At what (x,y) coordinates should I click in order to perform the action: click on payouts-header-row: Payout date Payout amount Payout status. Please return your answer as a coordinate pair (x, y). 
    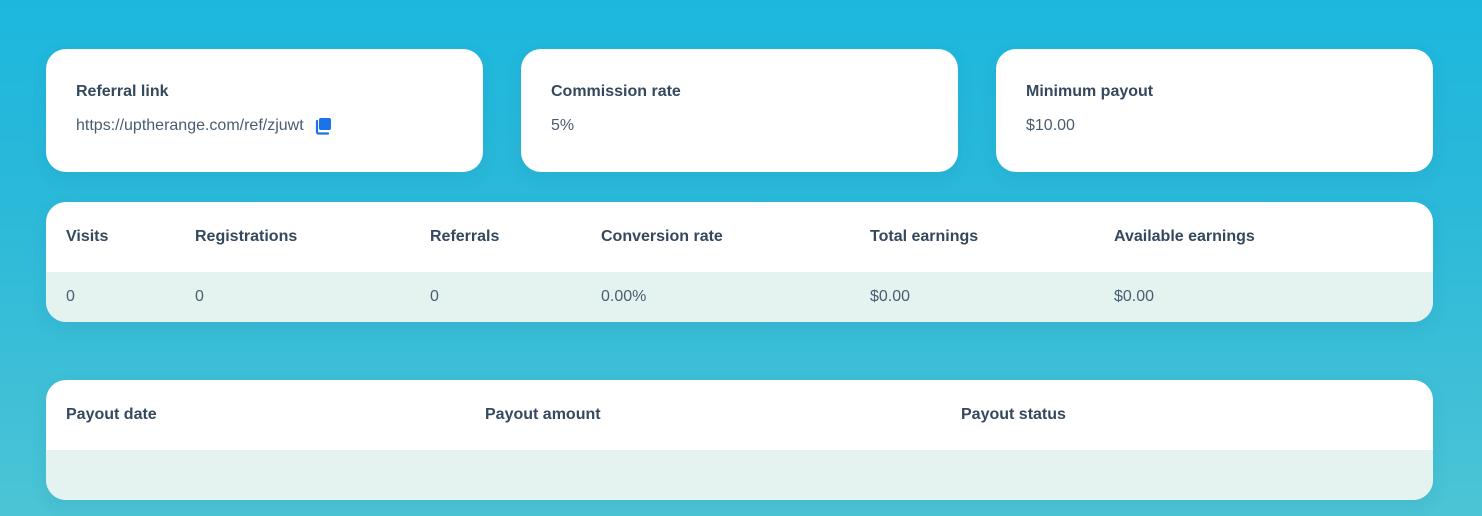
    Looking at the image, I should click on (739, 415).